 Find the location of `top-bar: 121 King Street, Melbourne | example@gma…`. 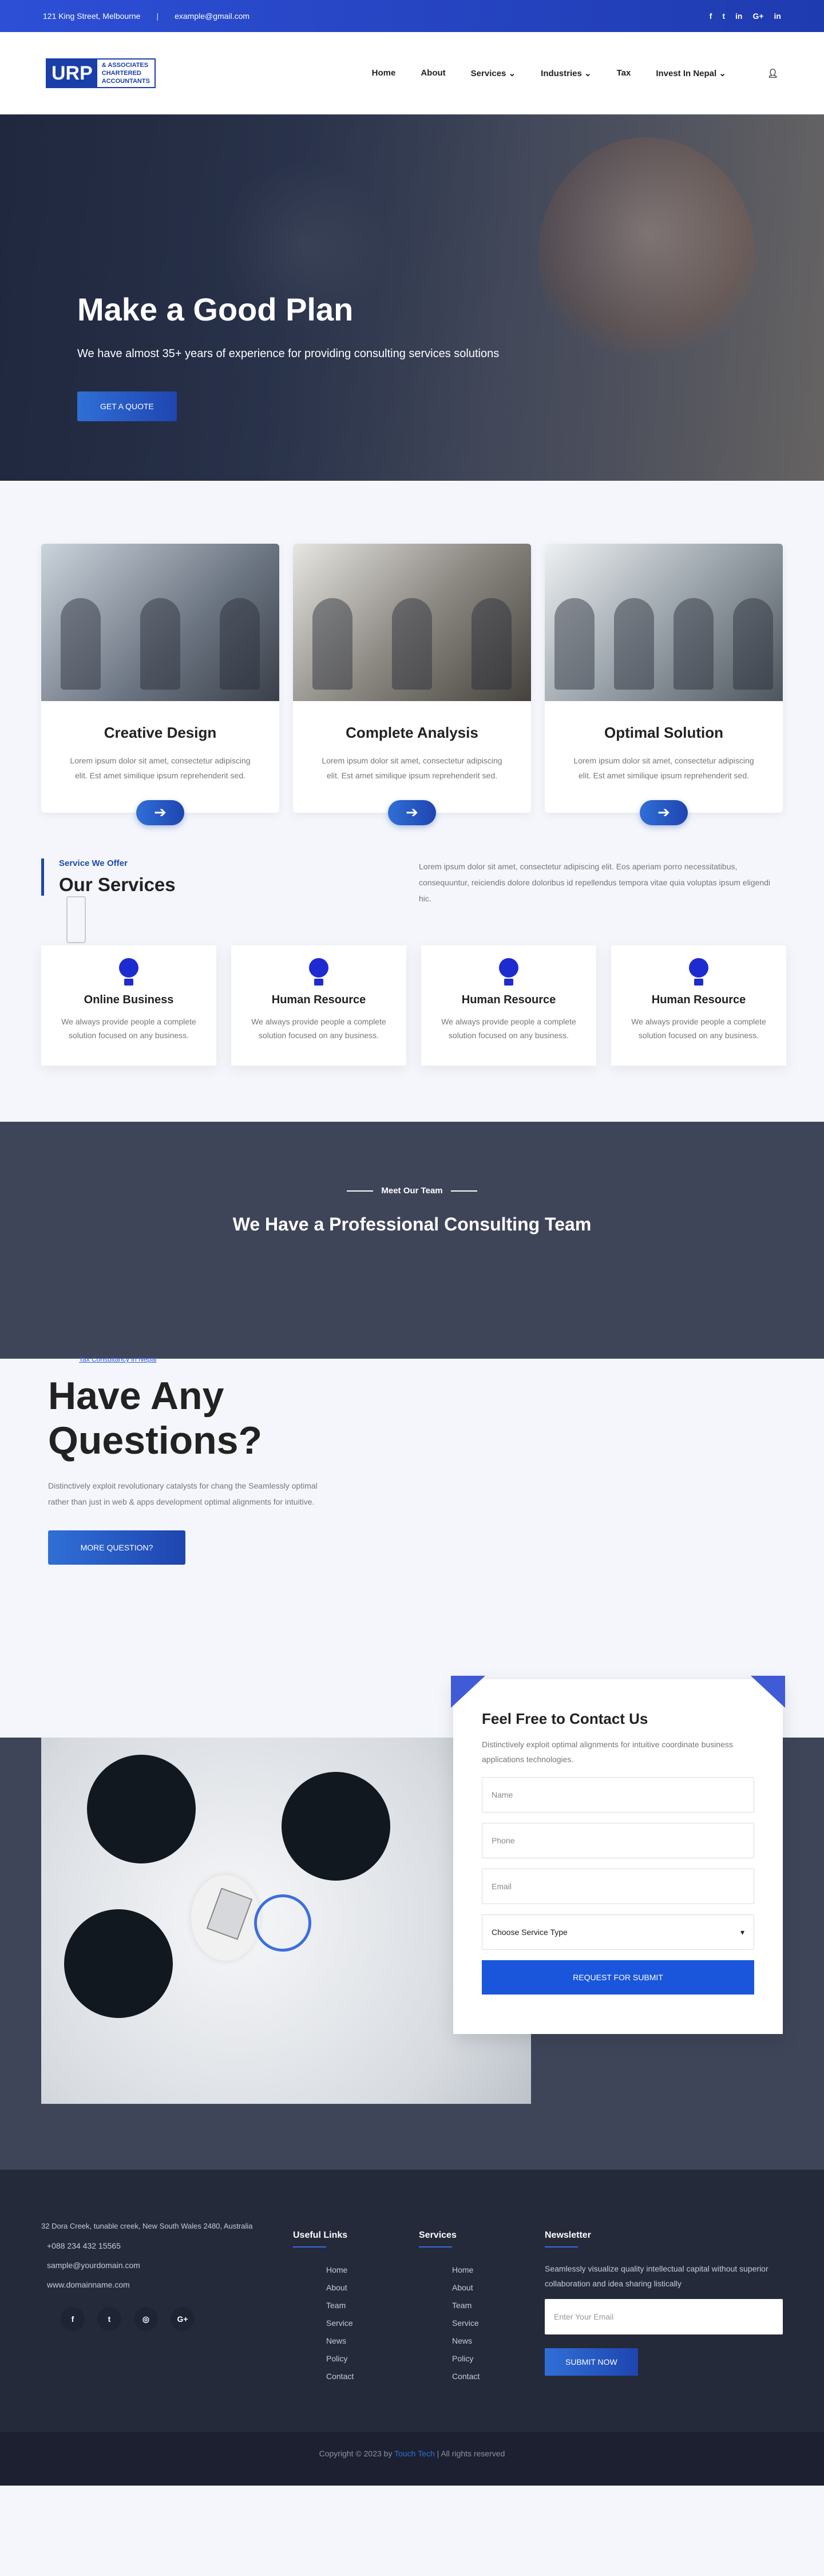

top-bar: 121 King Street, Melbourne | example@gma… is located at coordinates (412, 16).